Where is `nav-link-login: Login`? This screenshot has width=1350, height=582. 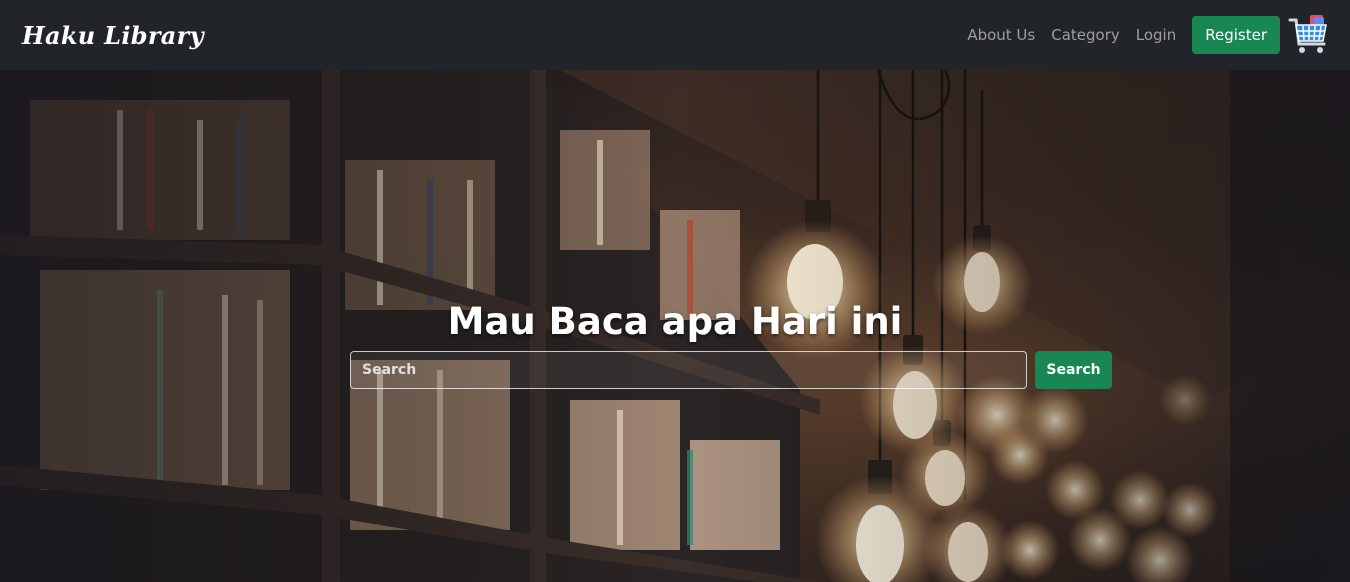
nav-link-login: Login is located at coordinates (1156, 35).